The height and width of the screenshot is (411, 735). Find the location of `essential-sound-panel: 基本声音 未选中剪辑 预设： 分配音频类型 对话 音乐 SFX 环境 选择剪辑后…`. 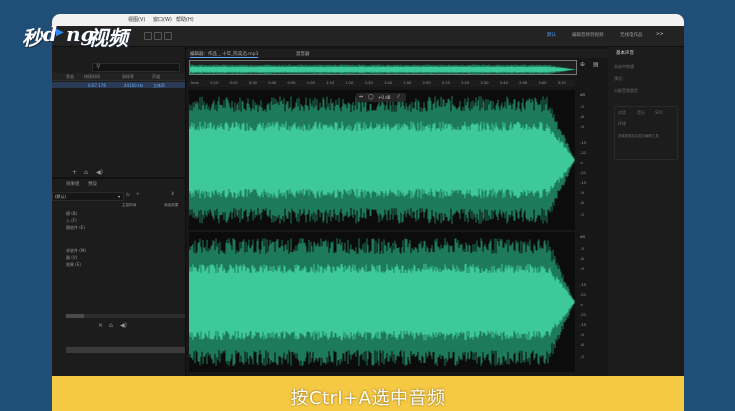

essential-sound-panel: 基本声音 未选中剪辑 预设： 分配音频类型 对话 音乐 SFX 环境 选择剪辑后… is located at coordinates (646, 214).